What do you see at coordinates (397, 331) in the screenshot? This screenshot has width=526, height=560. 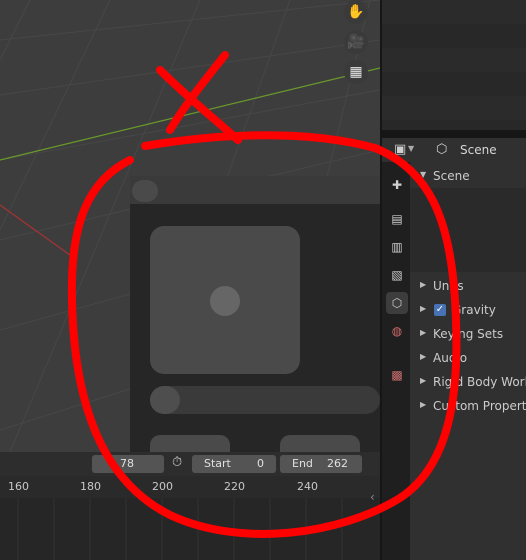 I see `world-icon: ◍` at bounding box center [397, 331].